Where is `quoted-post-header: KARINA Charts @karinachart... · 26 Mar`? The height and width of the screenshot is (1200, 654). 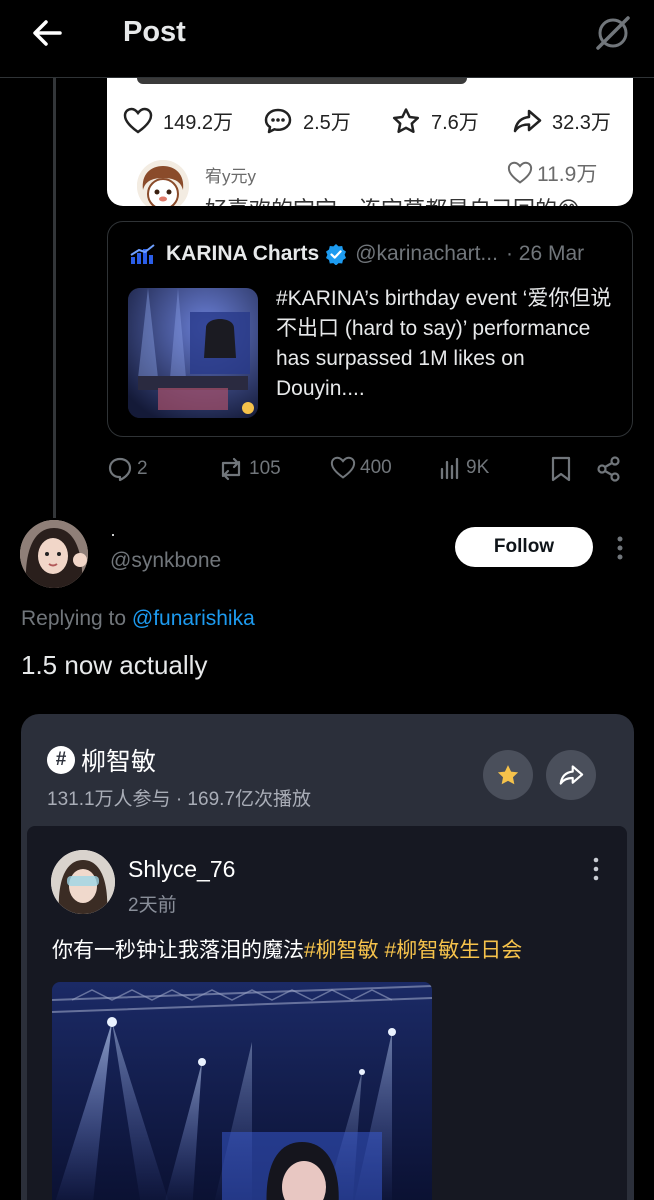
quoted-post-header: KARINA Charts @karinachart... · 26 Mar is located at coordinates (357, 254).